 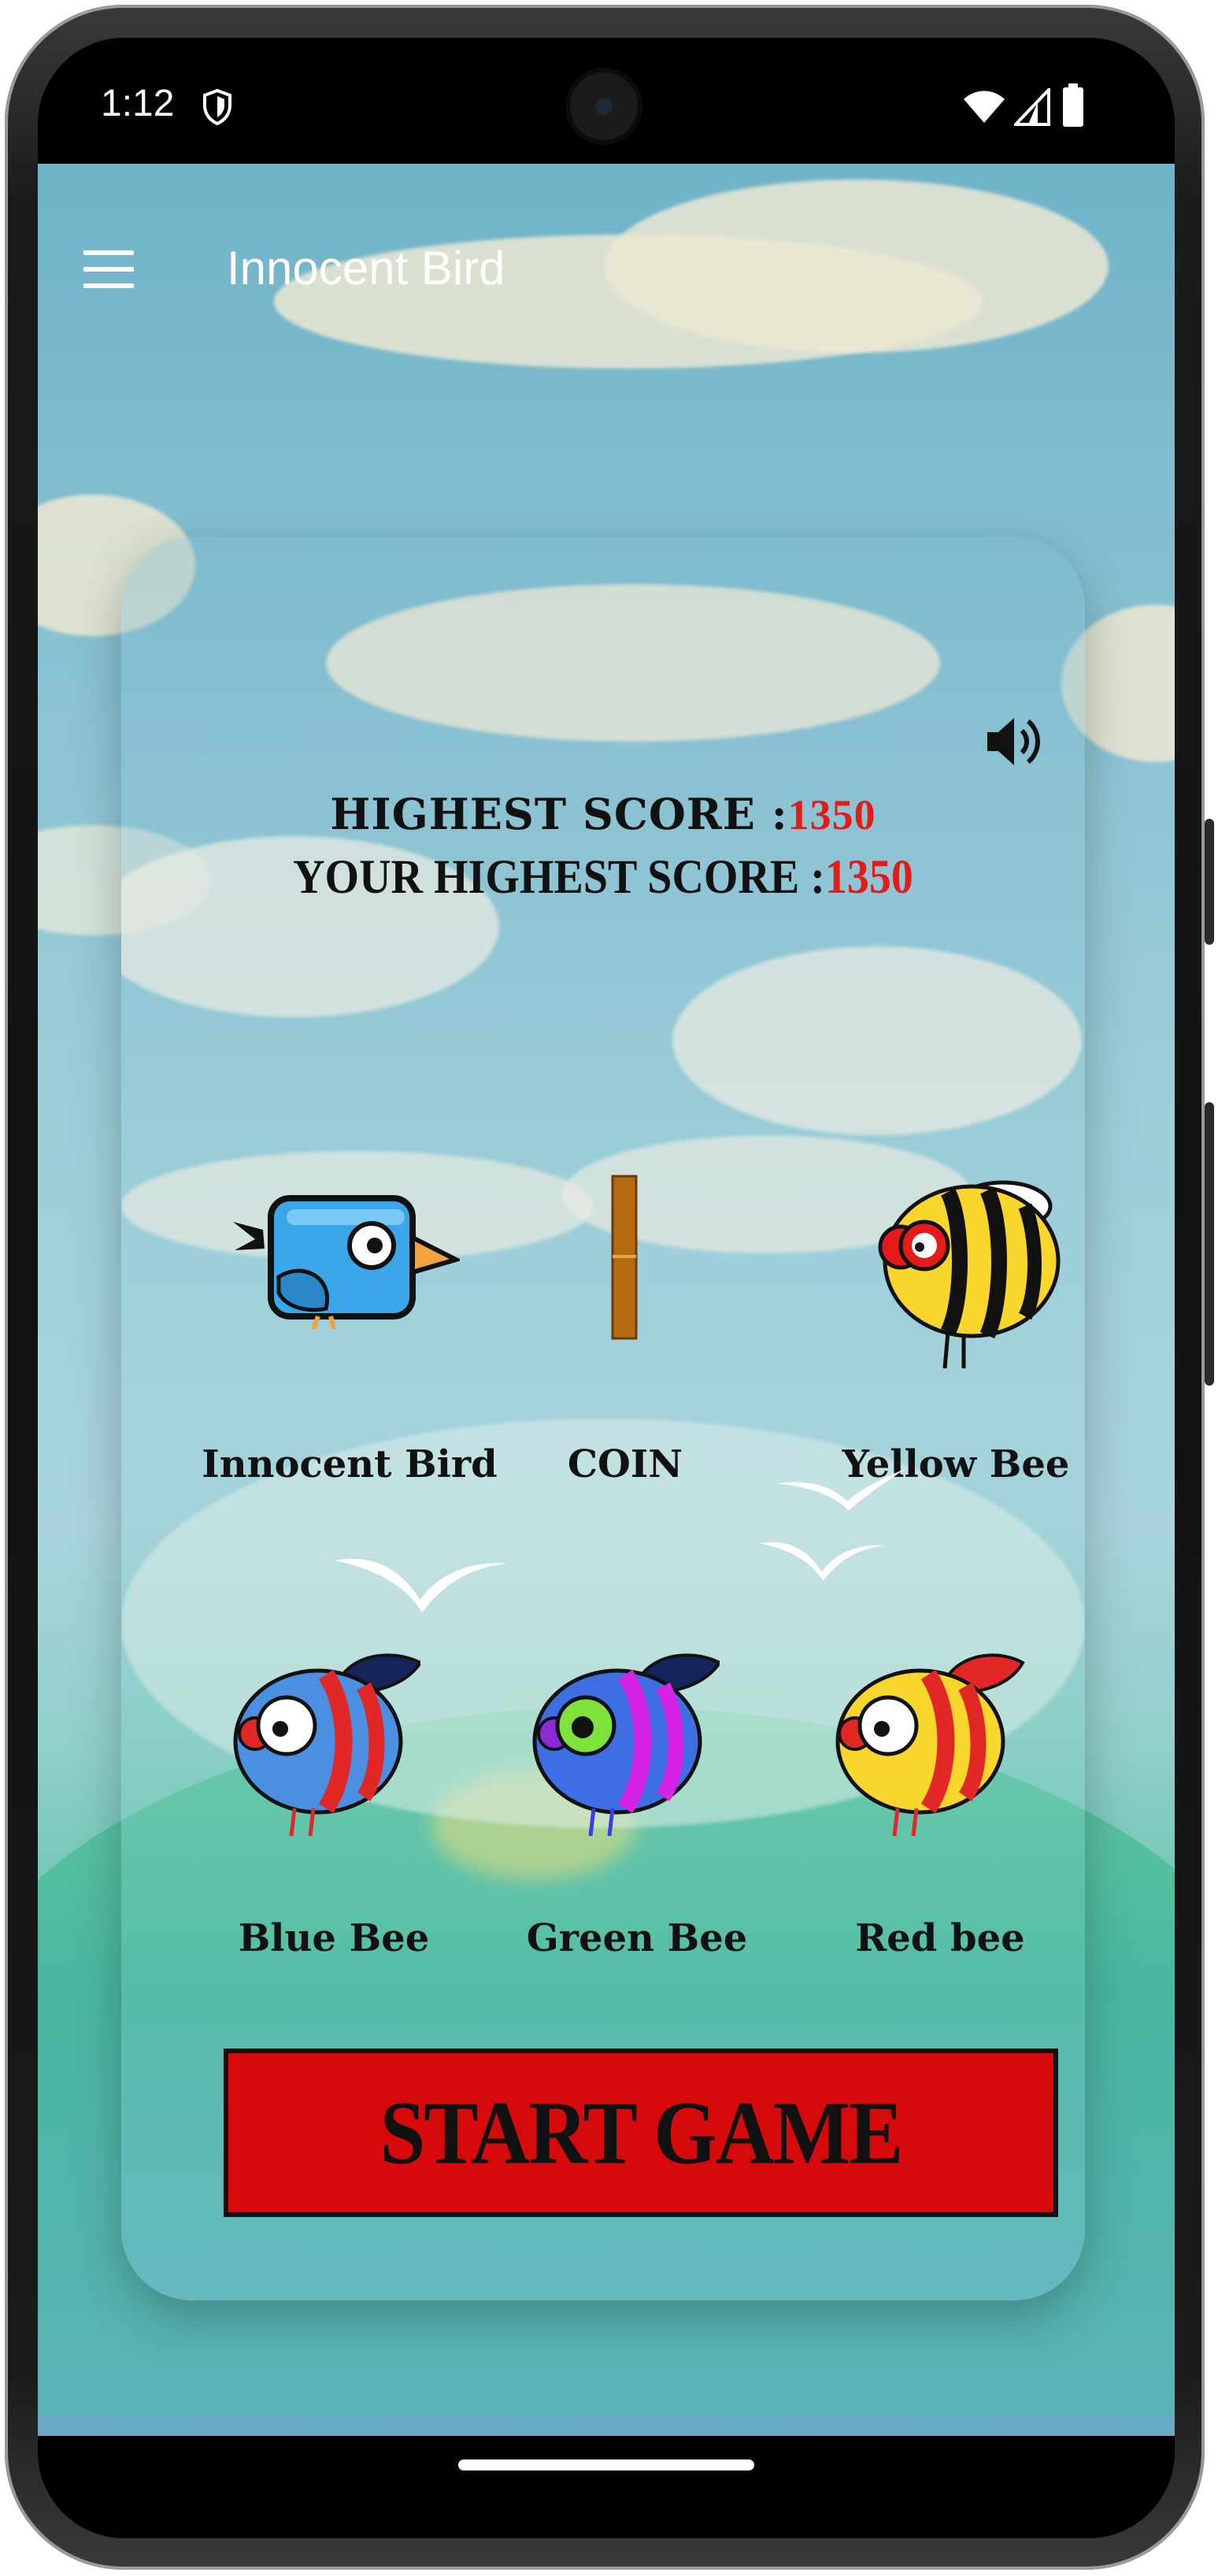 I want to click on hamburger-menu-icon, so click(x=108, y=269).